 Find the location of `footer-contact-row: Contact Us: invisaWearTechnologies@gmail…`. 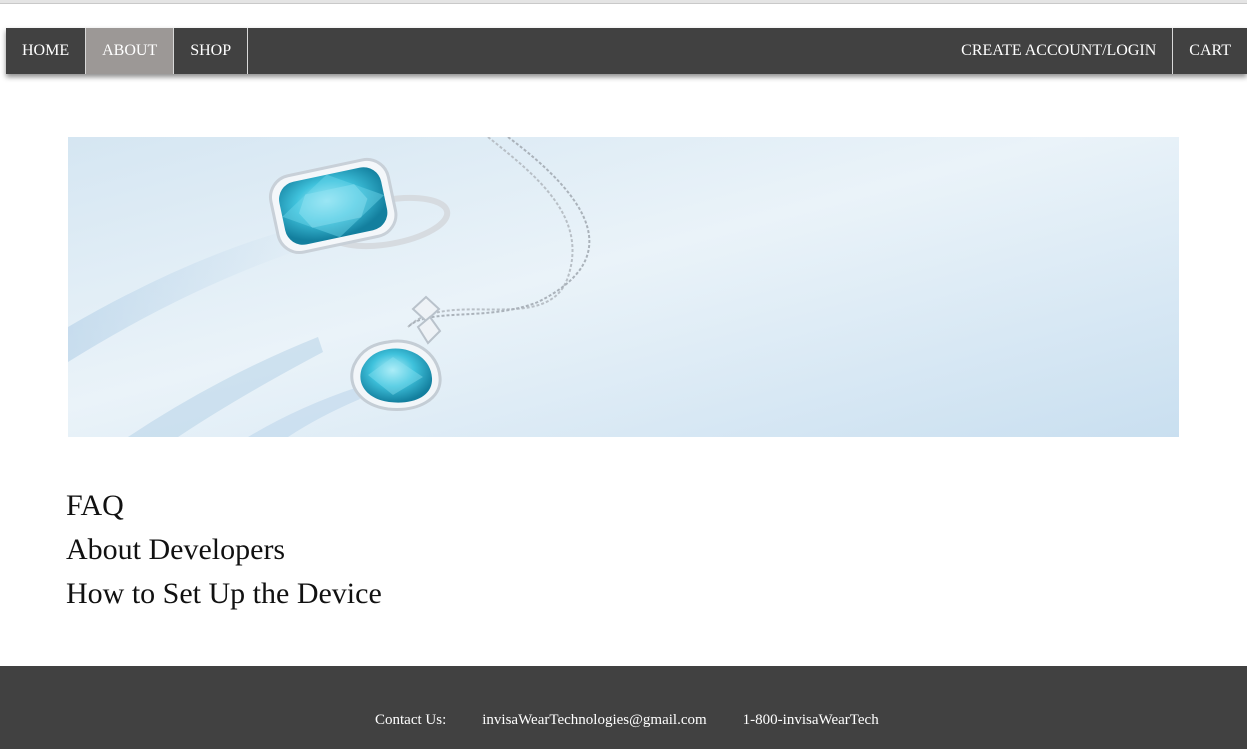

footer-contact-row: Contact Us: invisaWearTechnologies@gmail… is located at coordinates (627, 720).